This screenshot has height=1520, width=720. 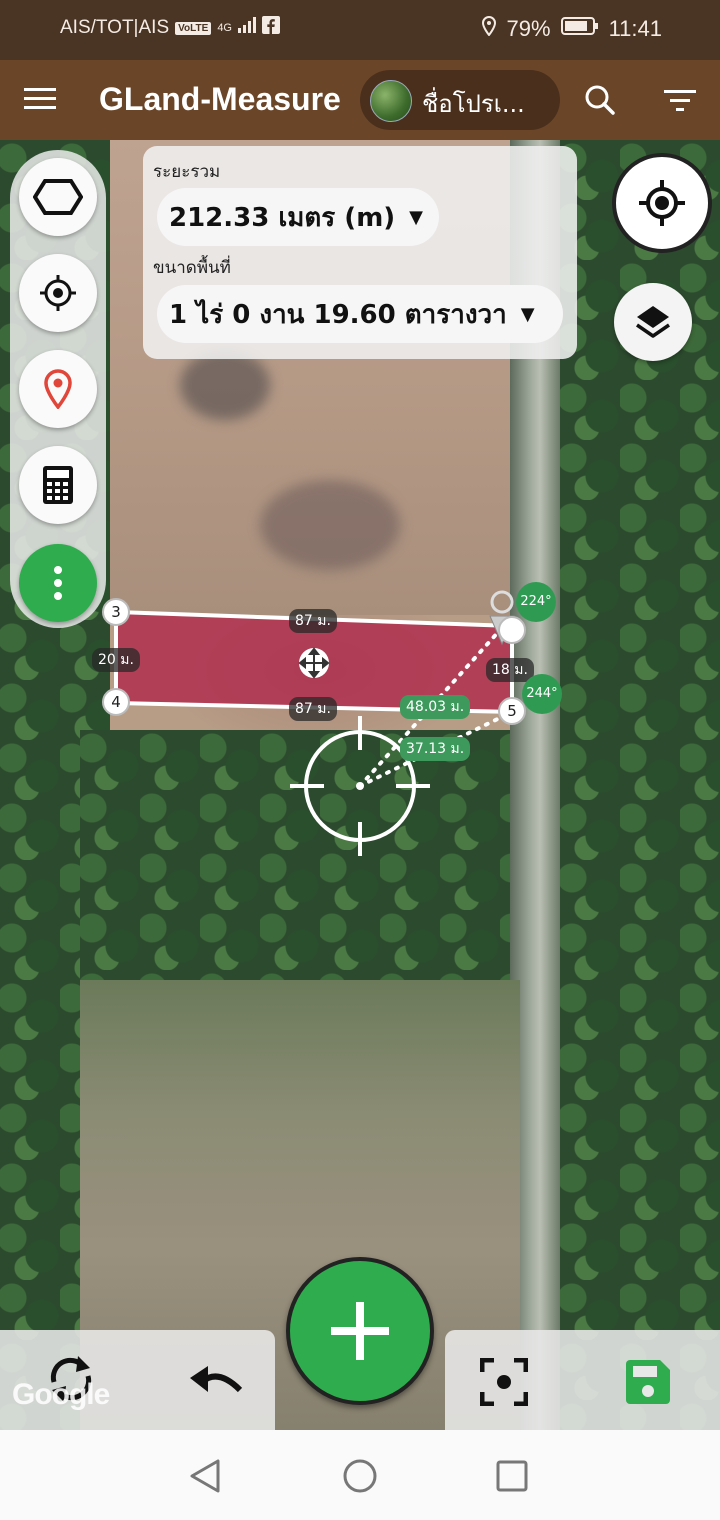 What do you see at coordinates (360, 1478) in the screenshot?
I see `home-icon` at bounding box center [360, 1478].